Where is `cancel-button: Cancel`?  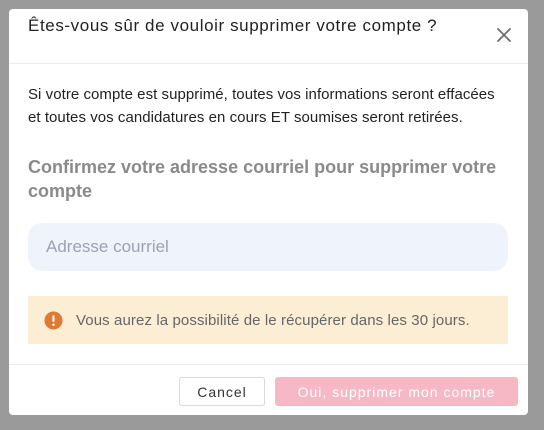 cancel-button: Cancel is located at coordinates (222, 391).